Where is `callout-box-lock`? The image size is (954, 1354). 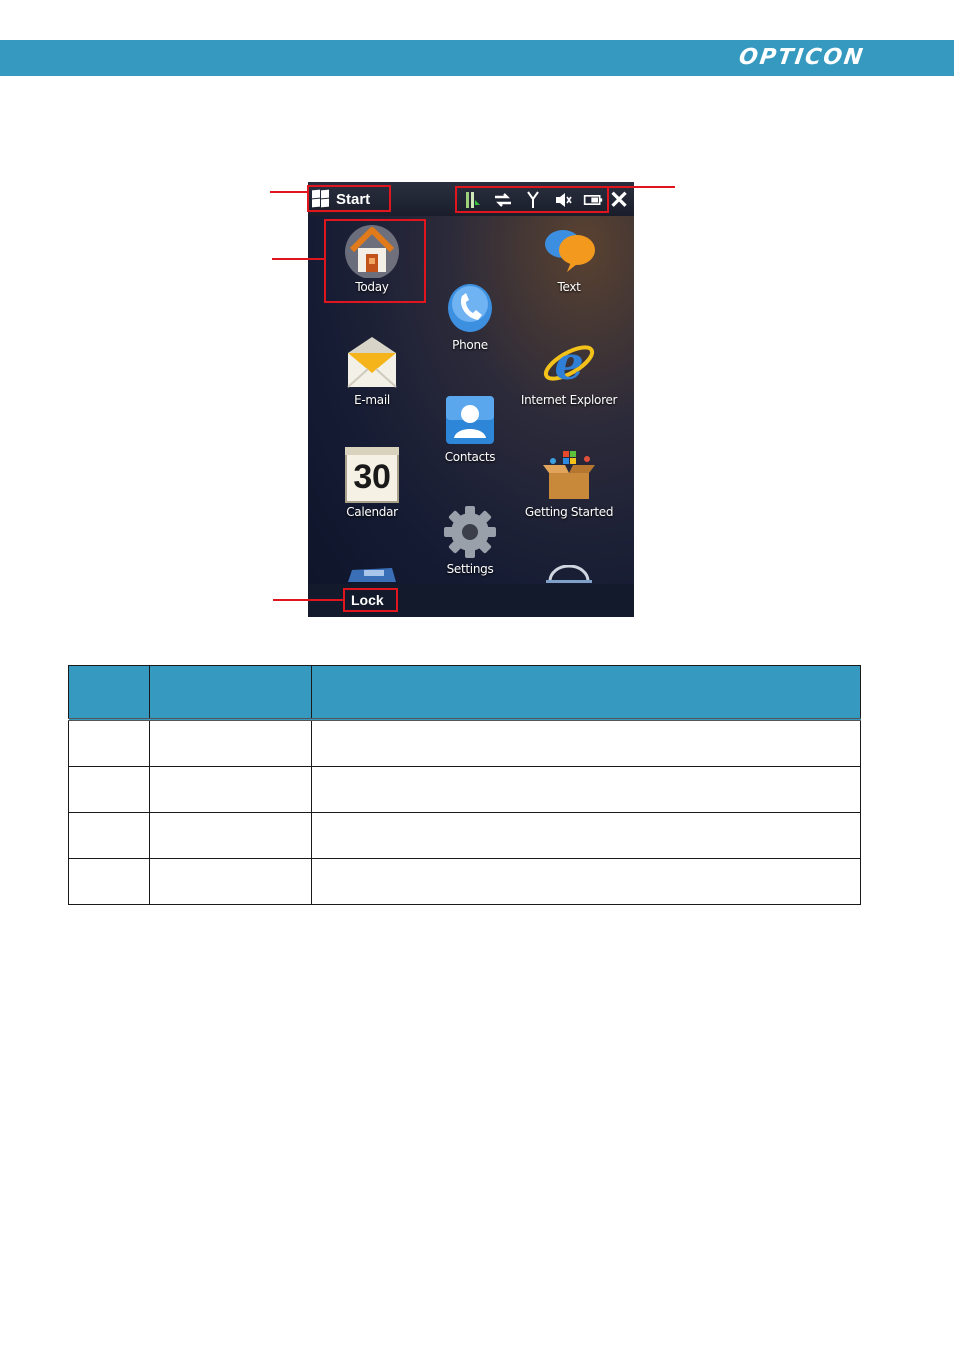
callout-box-lock is located at coordinates (370, 600).